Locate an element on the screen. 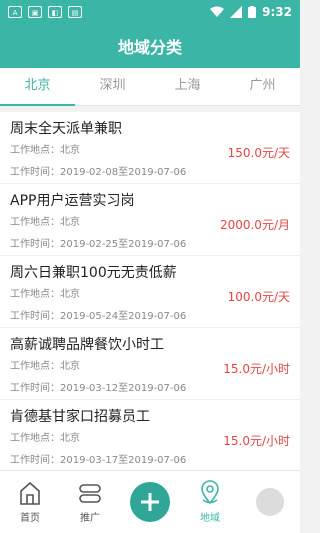  region-tabs: 北京 深圳 上海 广州 is located at coordinates (150, 87).